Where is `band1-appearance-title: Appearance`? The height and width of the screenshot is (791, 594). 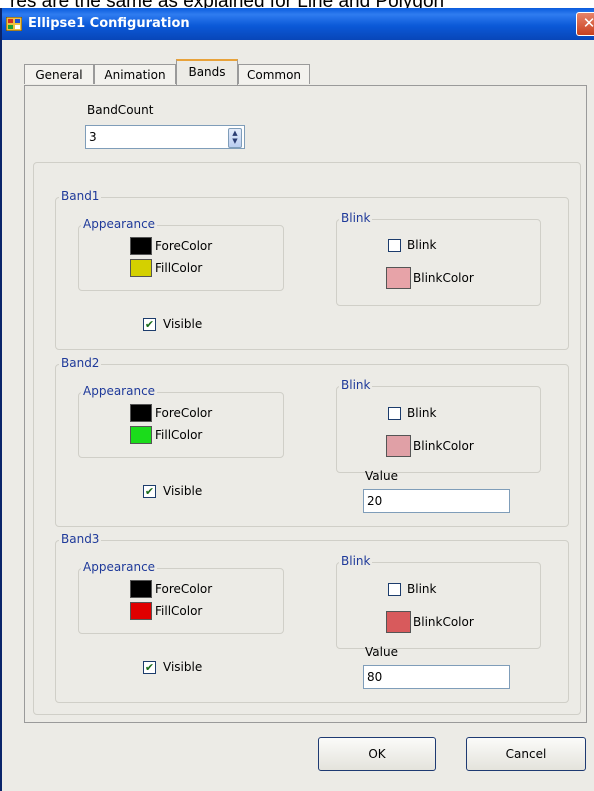
band1-appearance-title: Appearance is located at coordinates (119, 224).